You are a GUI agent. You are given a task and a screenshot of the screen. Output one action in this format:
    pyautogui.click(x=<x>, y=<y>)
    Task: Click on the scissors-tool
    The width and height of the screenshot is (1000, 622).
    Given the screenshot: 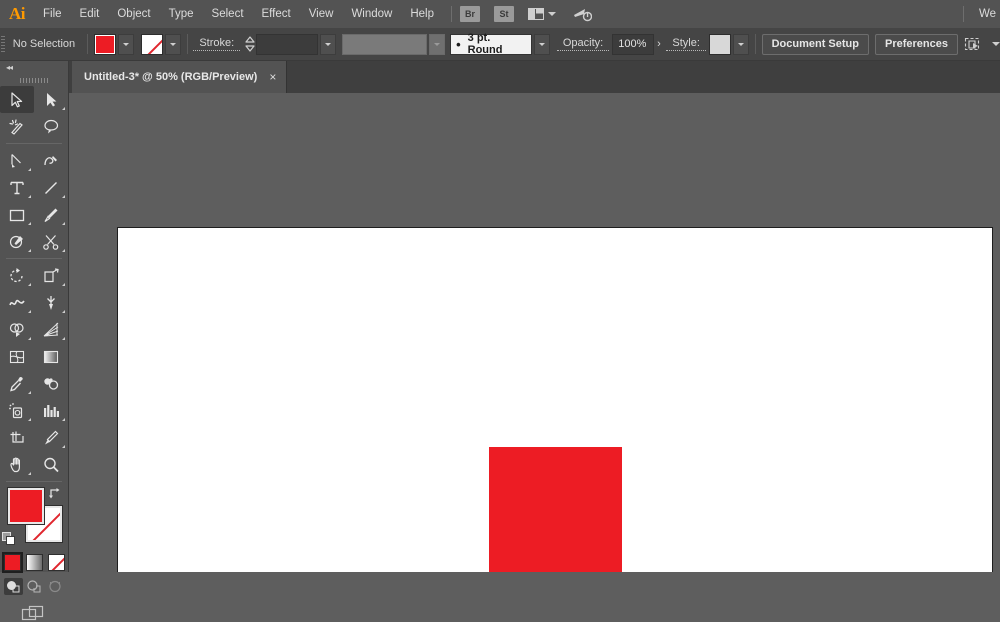 What is the action you would take?
    pyautogui.click(x=51, y=241)
    